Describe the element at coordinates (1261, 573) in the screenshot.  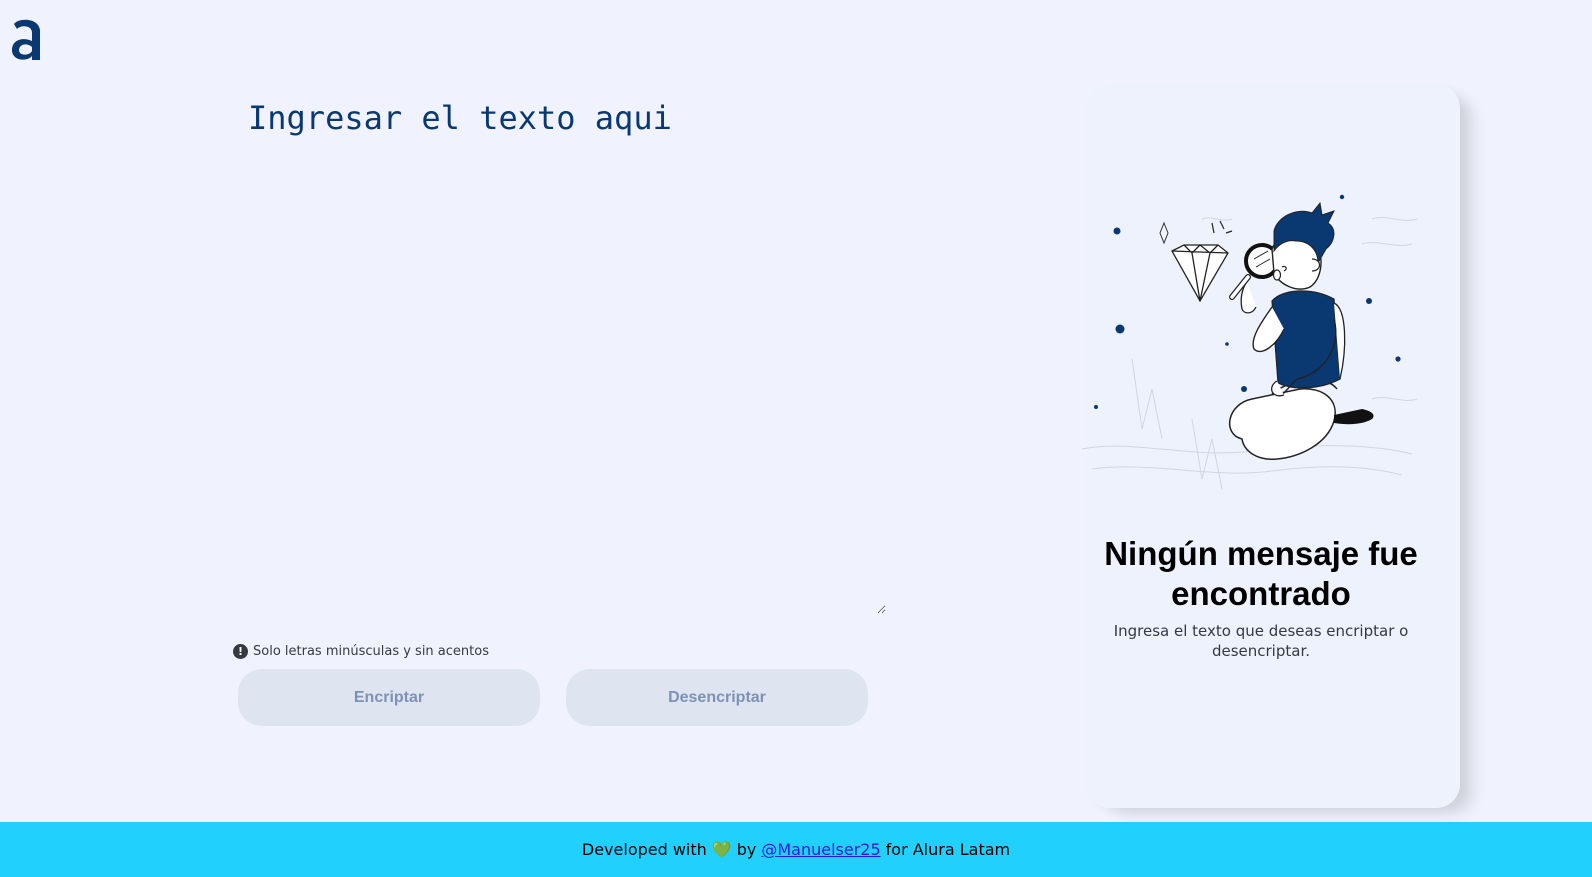
I see `empty-state-title: Ningún mensaje fue encontrado` at that location.